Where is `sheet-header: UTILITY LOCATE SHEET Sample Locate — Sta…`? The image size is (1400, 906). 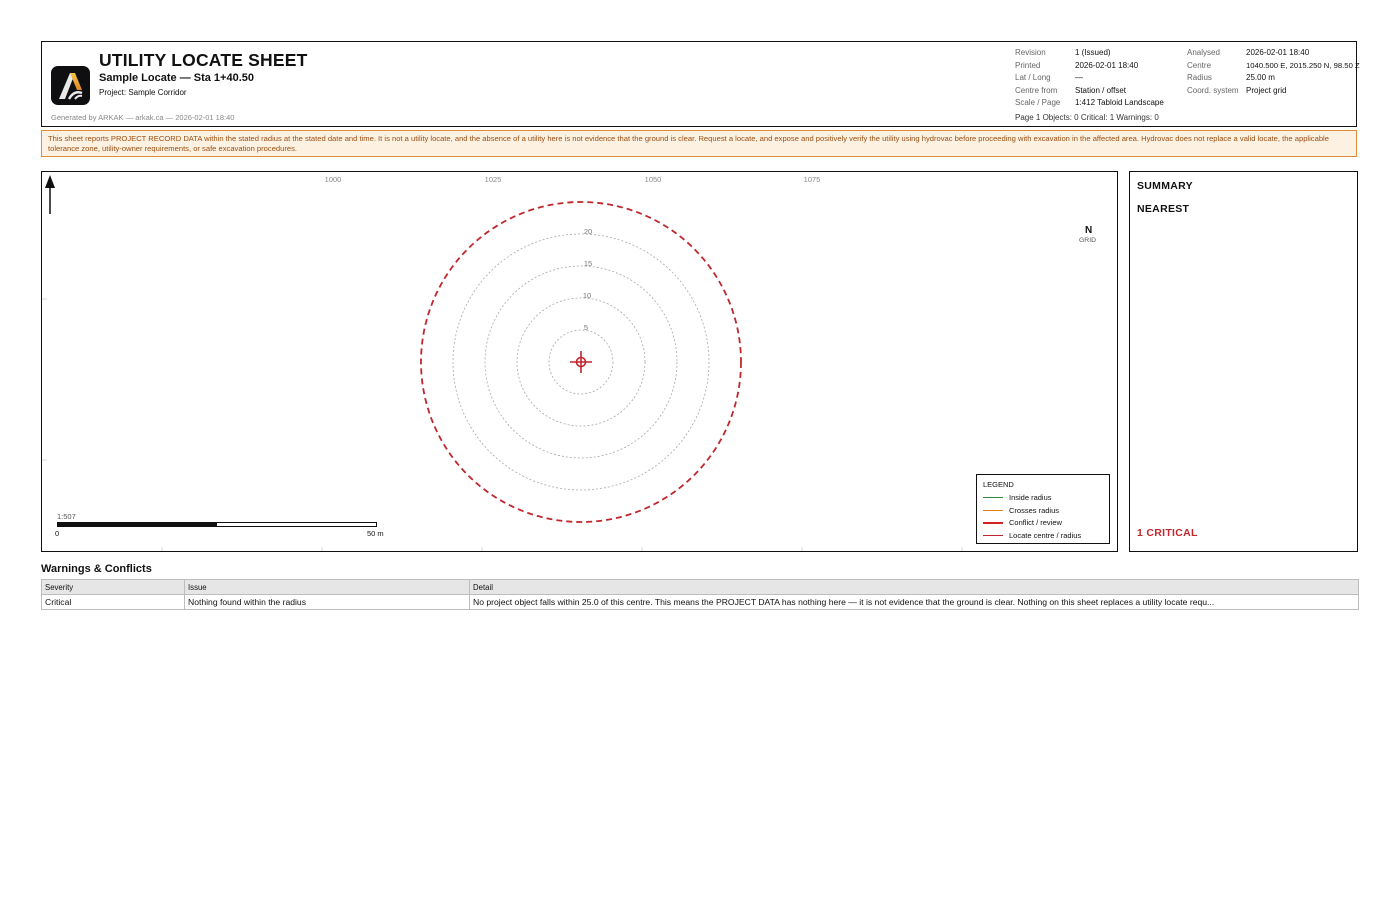
sheet-header: UTILITY LOCATE SHEET Sample Locate — Sta… is located at coordinates (700, 84).